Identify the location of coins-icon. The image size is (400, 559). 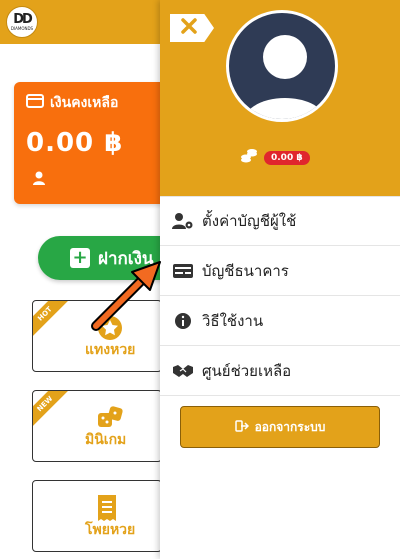
(249, 157).